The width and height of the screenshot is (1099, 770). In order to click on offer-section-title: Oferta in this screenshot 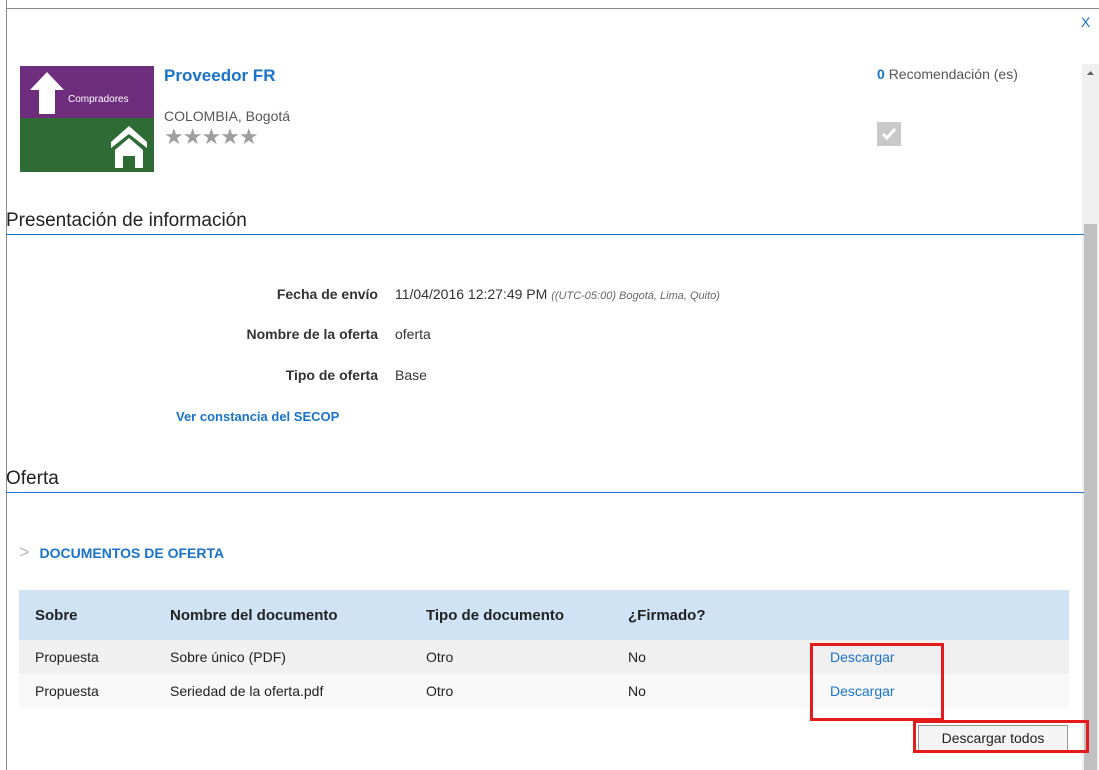, I will do `click(32, 478)`.